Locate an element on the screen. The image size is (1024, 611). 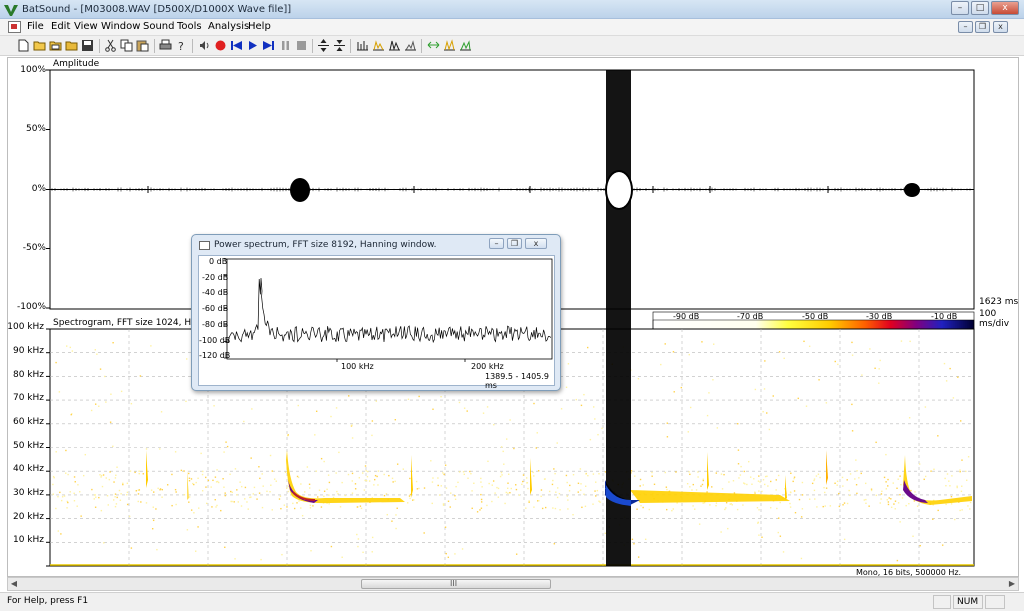
scroll-right-arrow: ▶ is located at coordinates (1012, 584).